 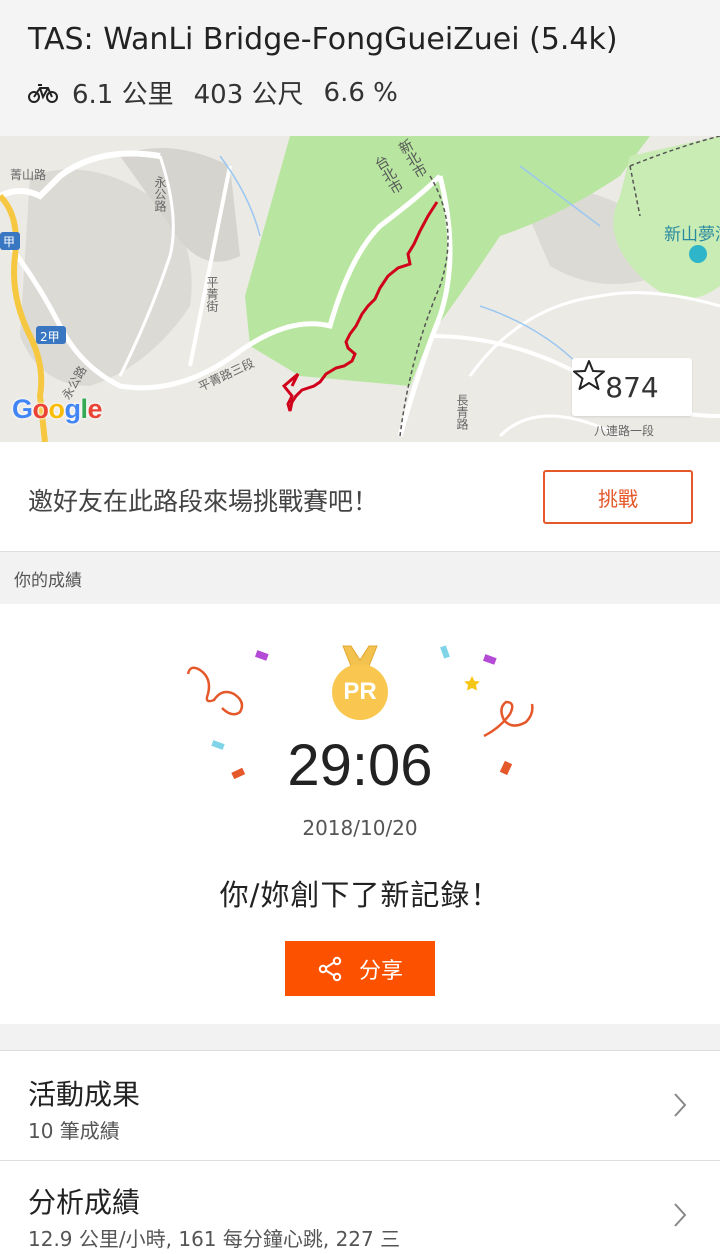 I want to click on challenge-button: 挑戰, so click(x=618, y=497).